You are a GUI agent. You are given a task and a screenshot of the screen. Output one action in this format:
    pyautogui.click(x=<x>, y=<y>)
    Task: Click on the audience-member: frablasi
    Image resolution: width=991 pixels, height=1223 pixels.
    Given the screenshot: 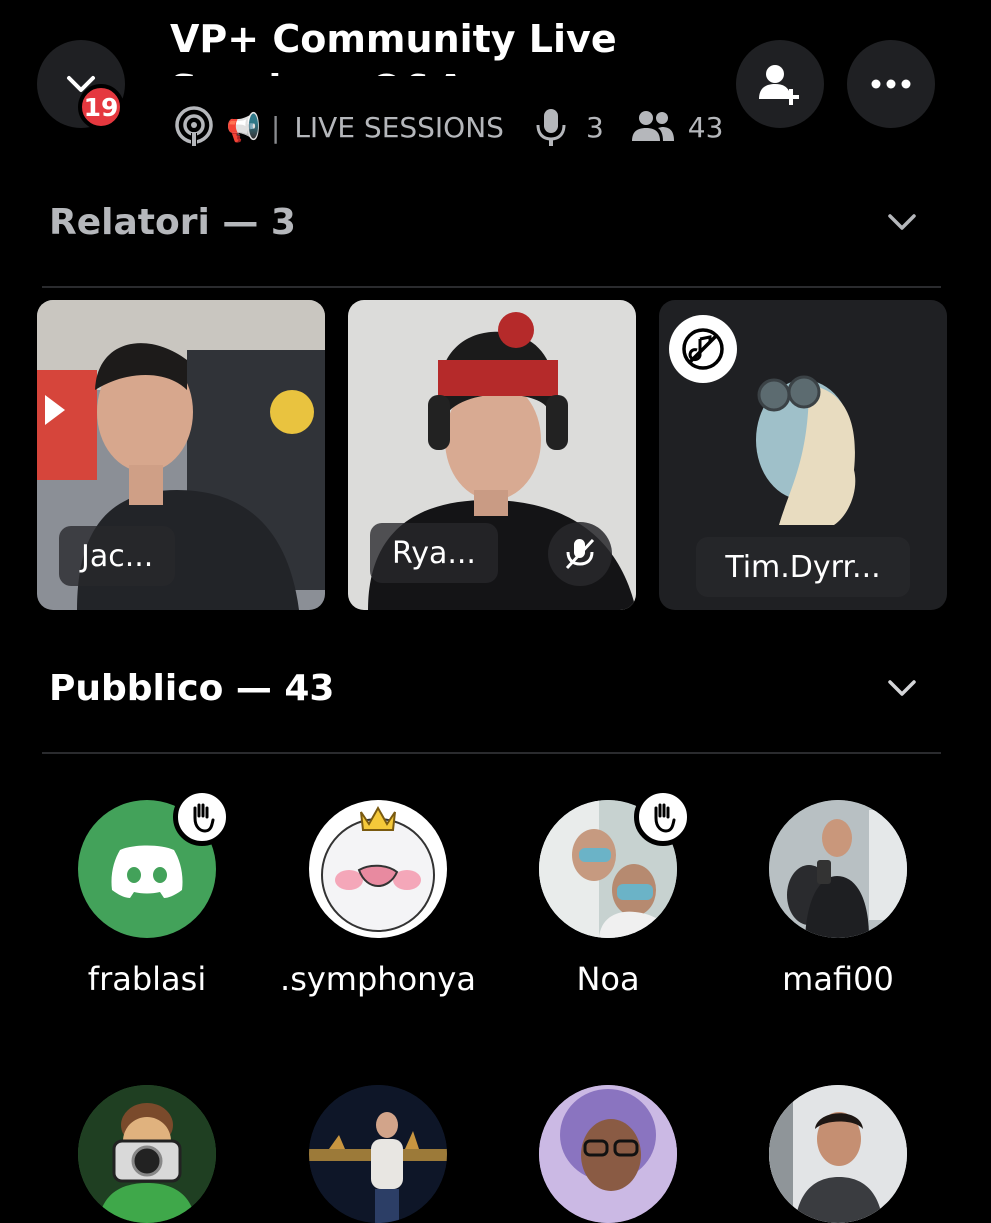 What is the action you would take?
    pyautogui.click(x=154, y=893)
    